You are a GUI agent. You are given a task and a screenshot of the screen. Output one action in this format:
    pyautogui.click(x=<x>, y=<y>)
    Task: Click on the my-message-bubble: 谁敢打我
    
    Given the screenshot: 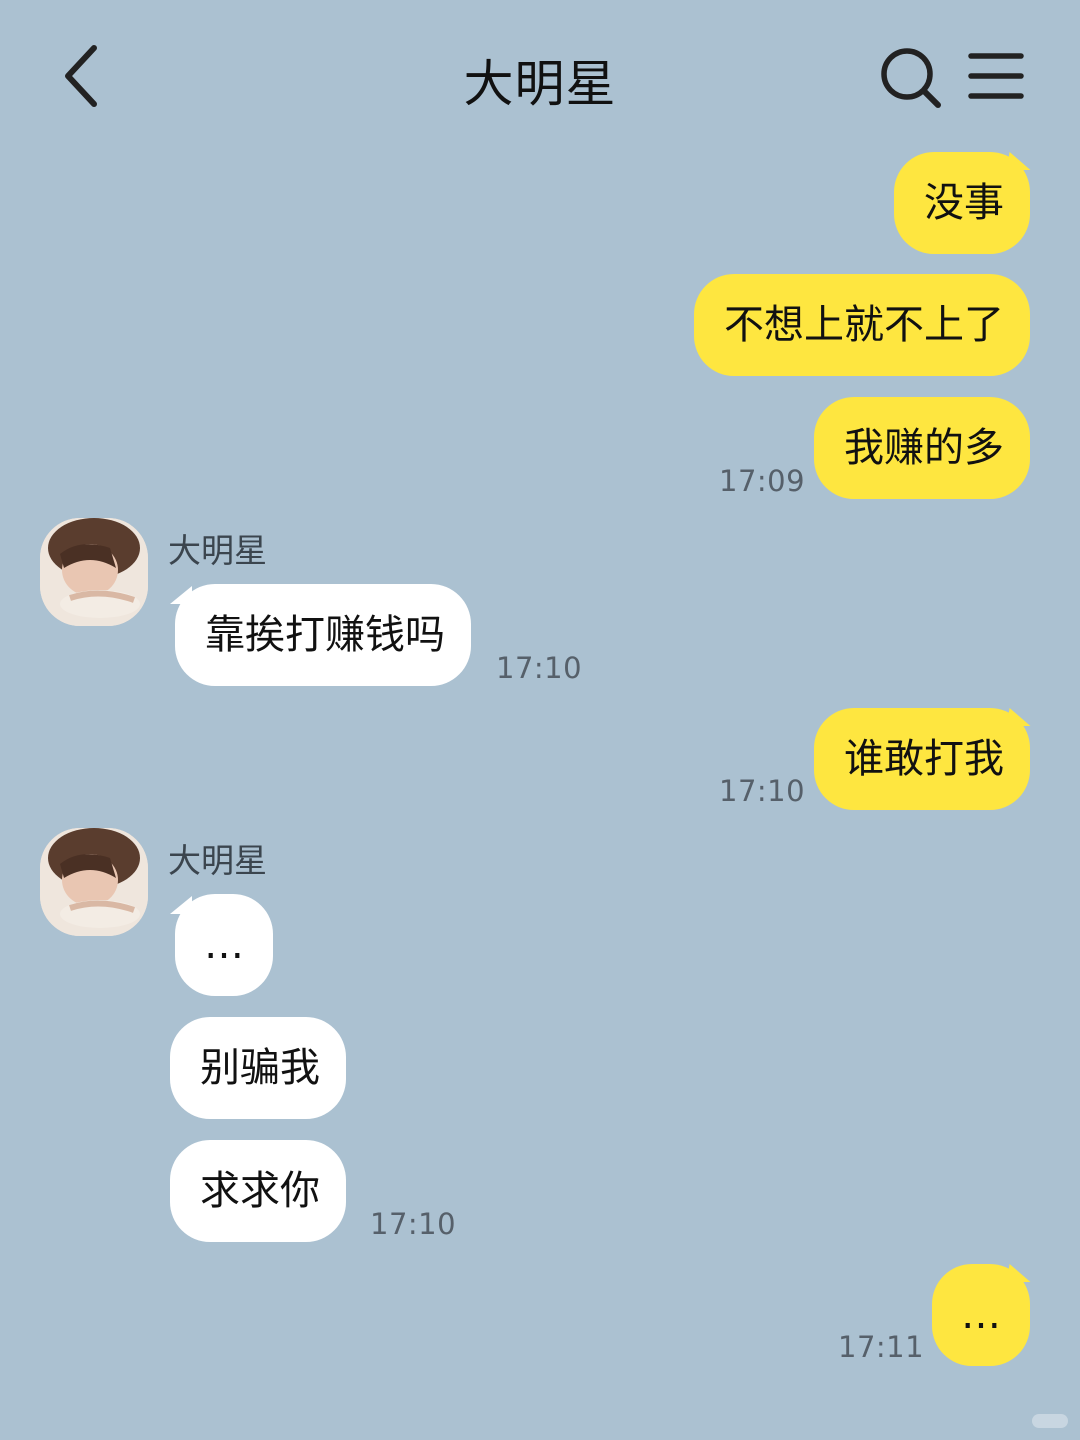 What is the action you would take?
    pyautogui.click(x=922, y=759)
    